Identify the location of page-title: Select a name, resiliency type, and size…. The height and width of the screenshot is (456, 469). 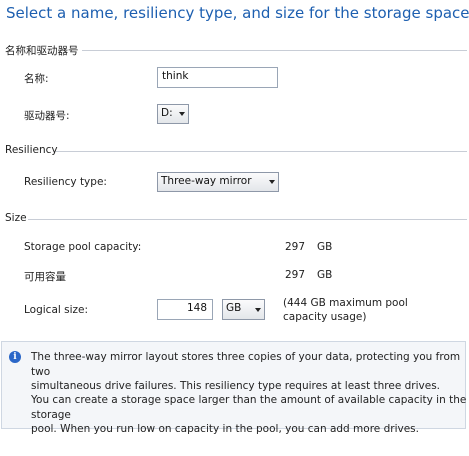
(237, 13).